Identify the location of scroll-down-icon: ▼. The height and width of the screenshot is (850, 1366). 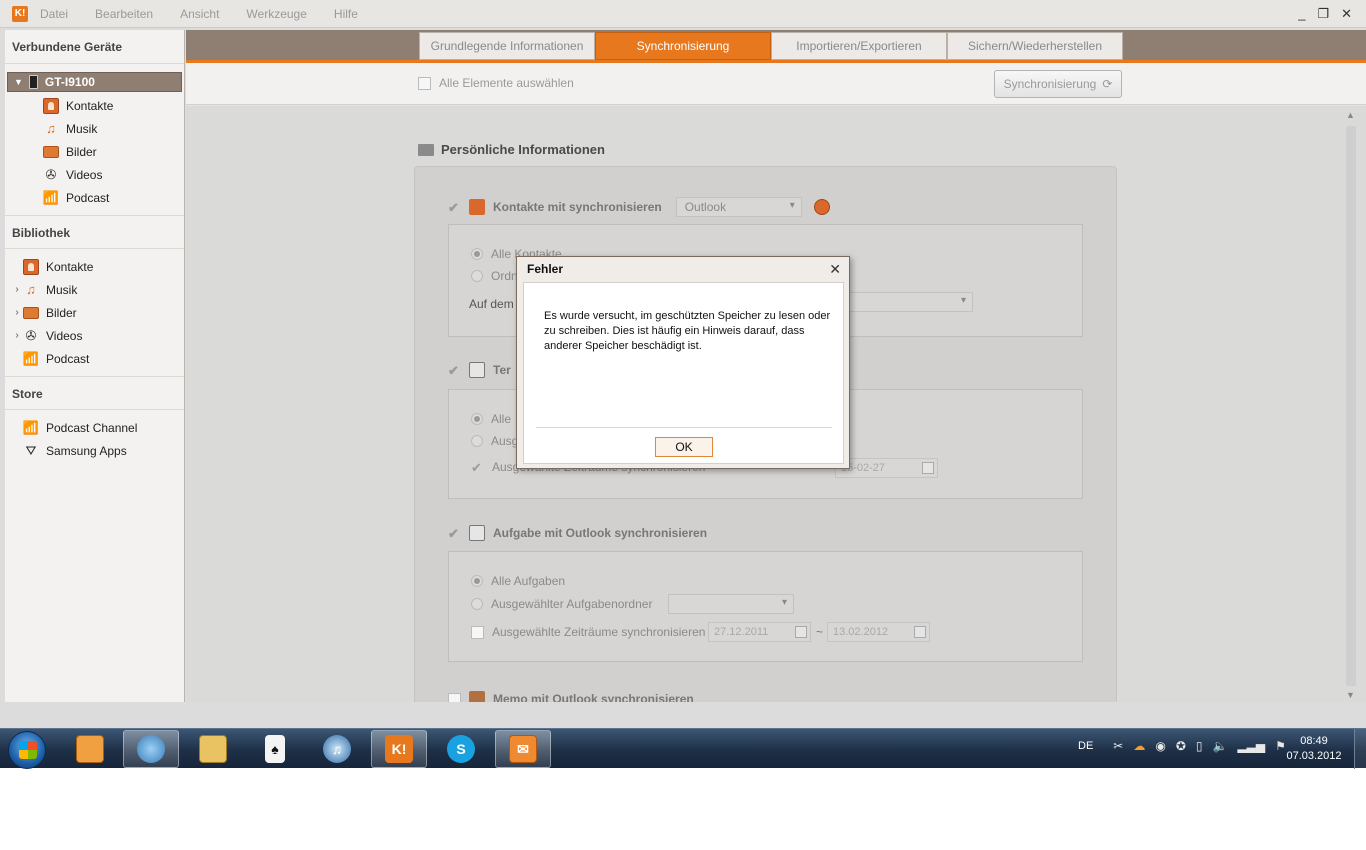
(1350, 695).